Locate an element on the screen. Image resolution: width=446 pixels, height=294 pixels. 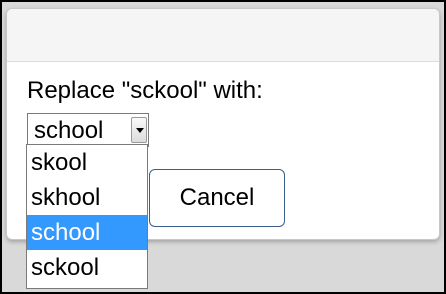
option-item-selected: school is located at coordinates (87, 232).